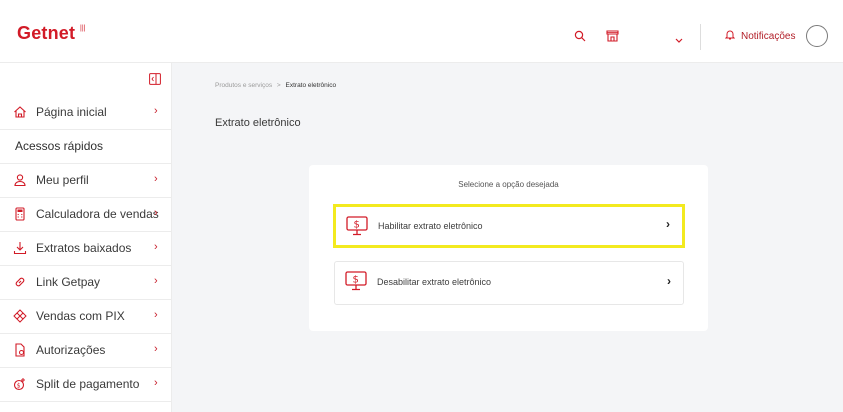 The width and height of the screenshot is (843, 412). Describe the element at coordinates (80, 316) in the screenshot. I see `sidebar-item-label: Vendas com PIX` at that location.